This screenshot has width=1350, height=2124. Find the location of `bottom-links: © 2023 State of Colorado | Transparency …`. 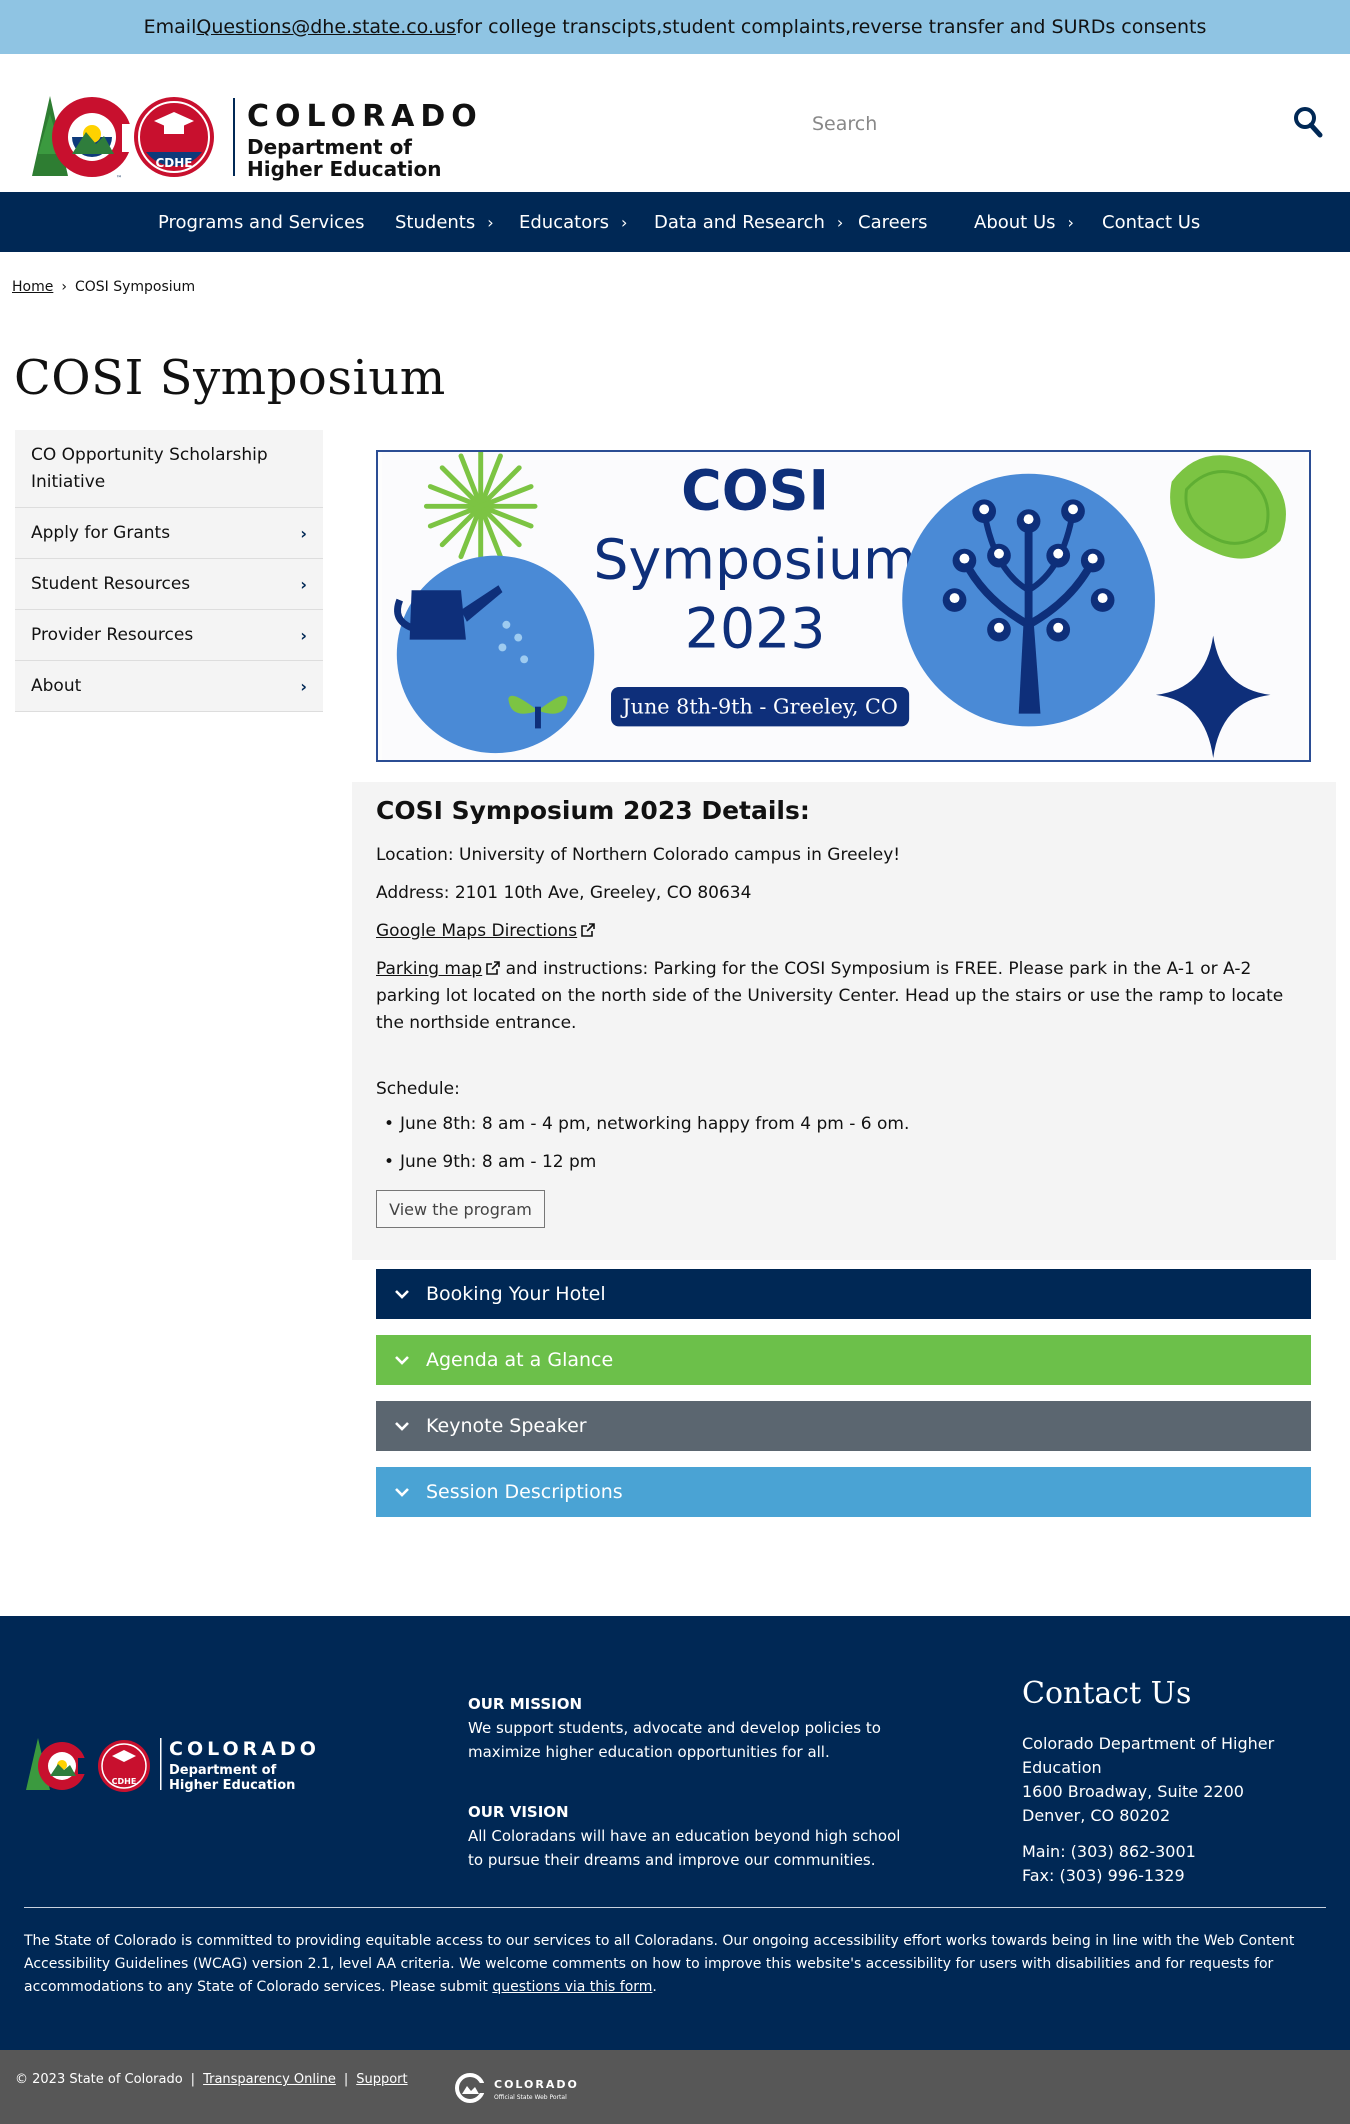

bottom-links: © 2023 State of Colorado | Transparency … is located at coordinates (211, 2079).